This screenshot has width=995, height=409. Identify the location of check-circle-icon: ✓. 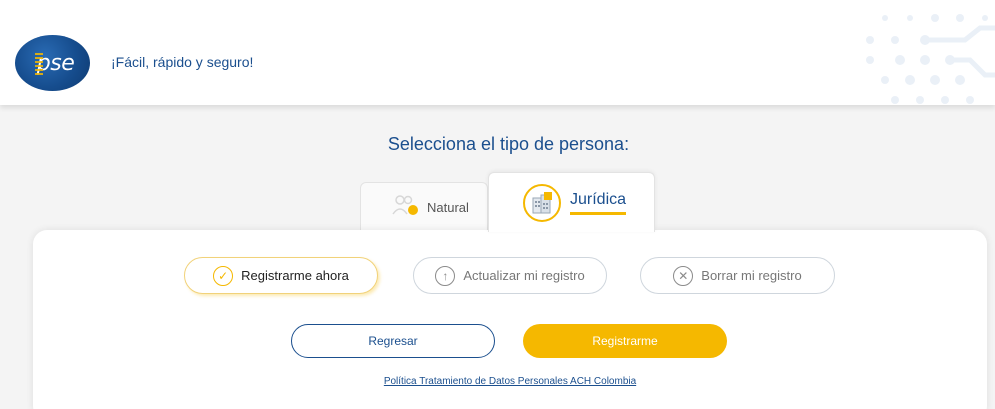
(223, 275).